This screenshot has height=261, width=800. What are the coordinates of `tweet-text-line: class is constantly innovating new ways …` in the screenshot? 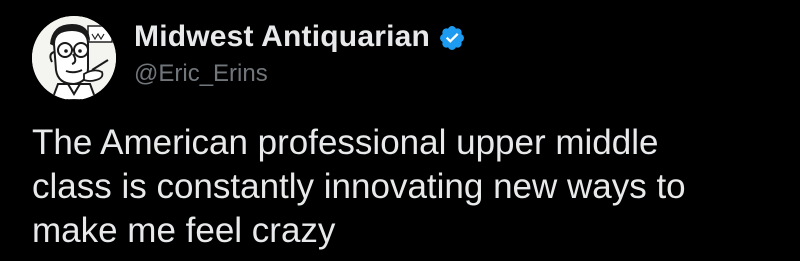 It's located at (359, 186).